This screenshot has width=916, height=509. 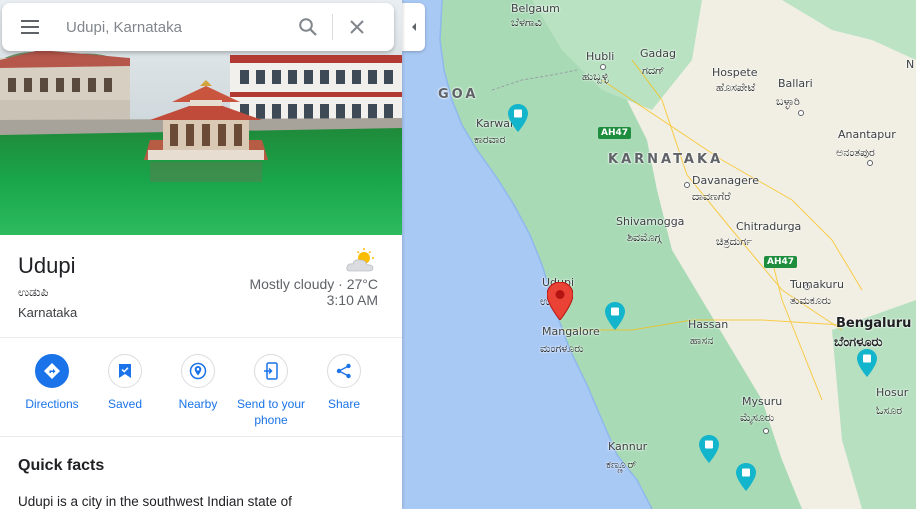 What do you see at coordinates (736, 87) in the screenshot?
I see `map-label-hospete-kn: ಹೊಸಪೇಟೆ` at bounding box center [736, 87].